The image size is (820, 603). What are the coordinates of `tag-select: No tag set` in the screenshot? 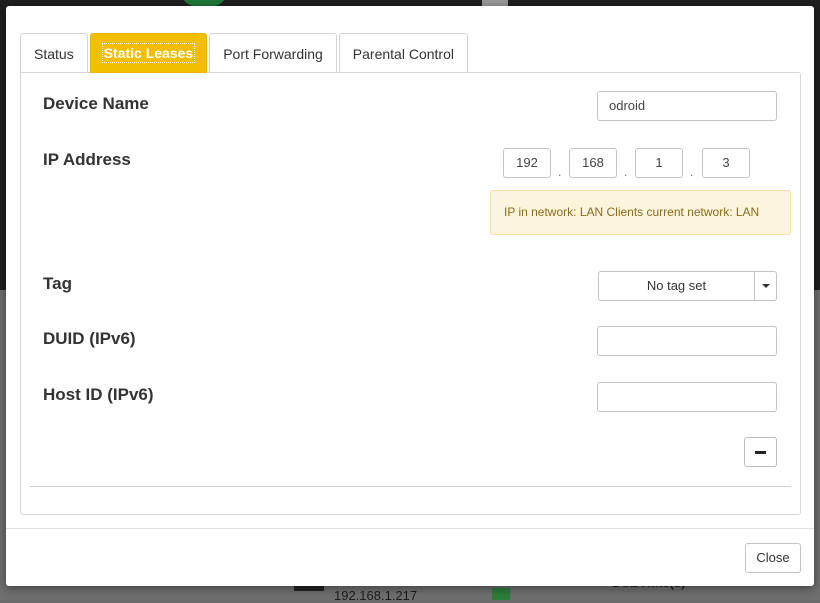 It's located at (687, 286).